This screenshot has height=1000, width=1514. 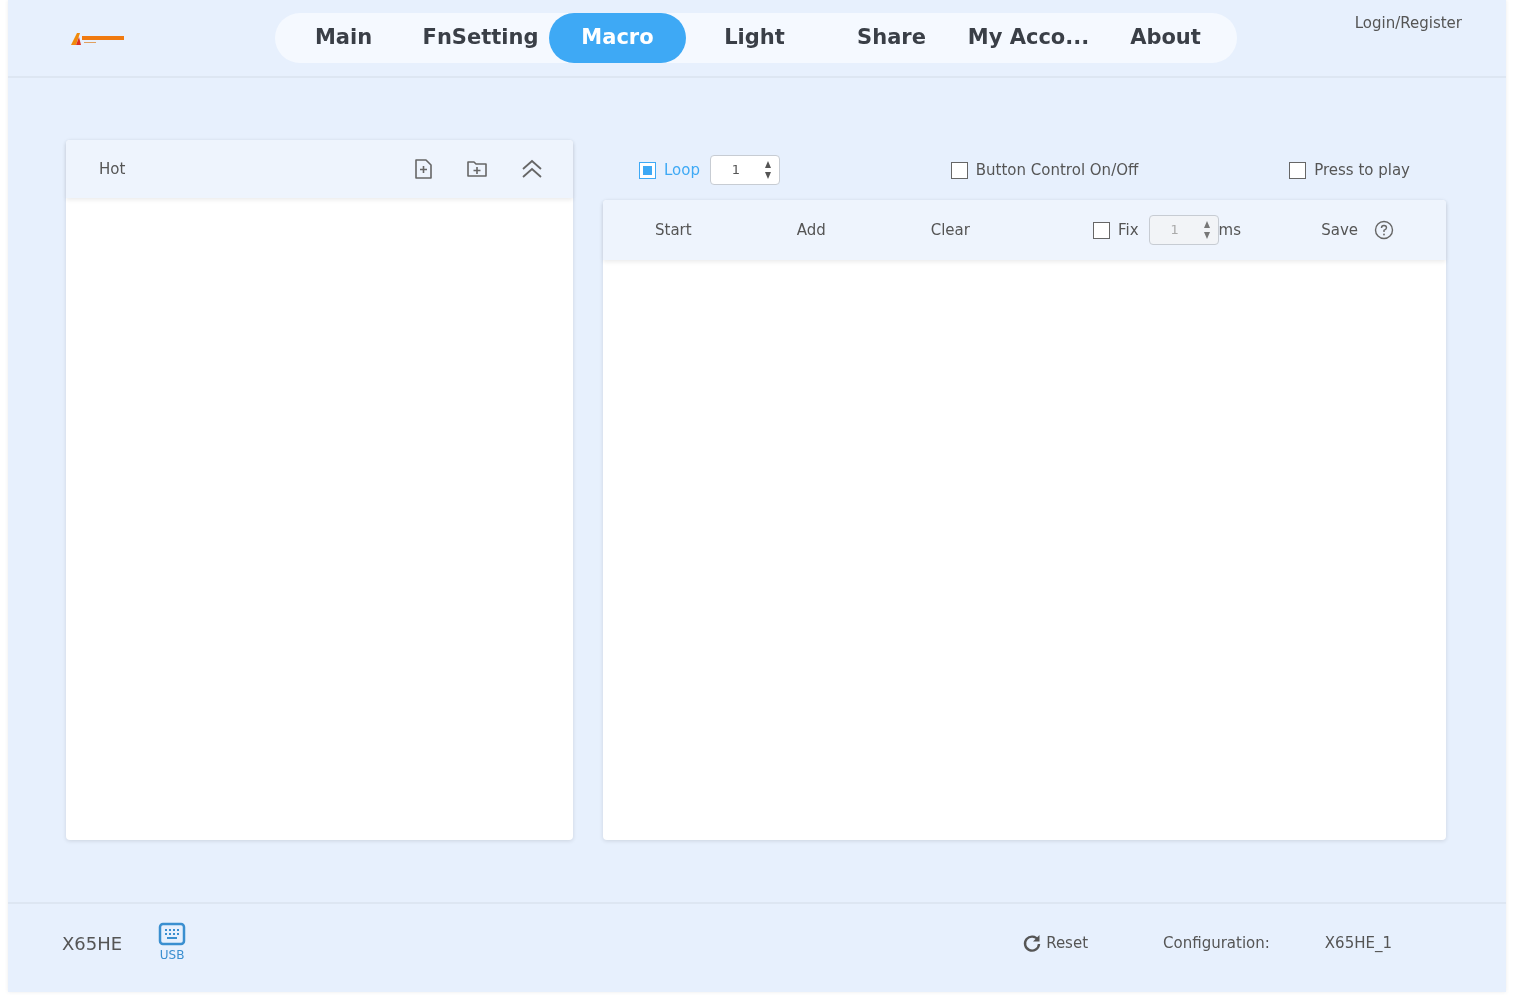 What do you see at coordinates (98, 39) in the screenshot?
I see `brand-logo` at bounding box center [98, 39].